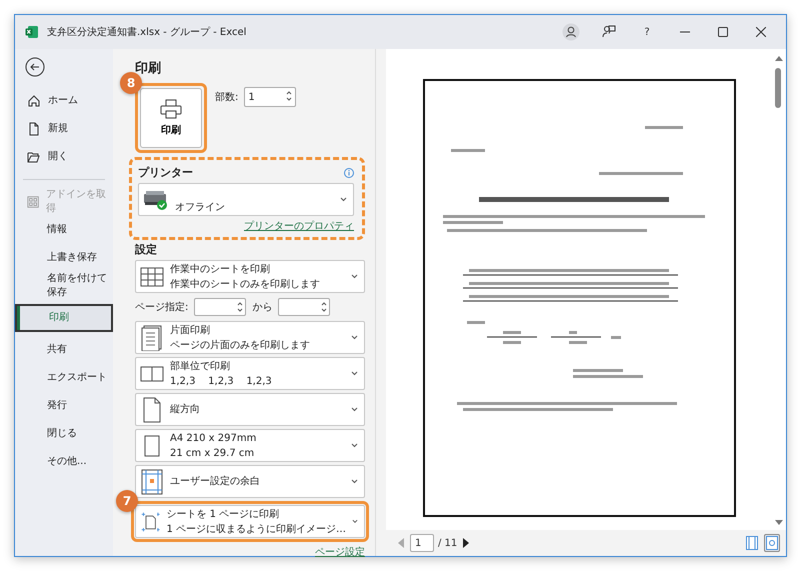 The width and height of the screenshot is (800, 571). What do you see at coordinates (779, 58) in the screenshot?
I see `scroll-up-icon` at bounding box center [779, 58].